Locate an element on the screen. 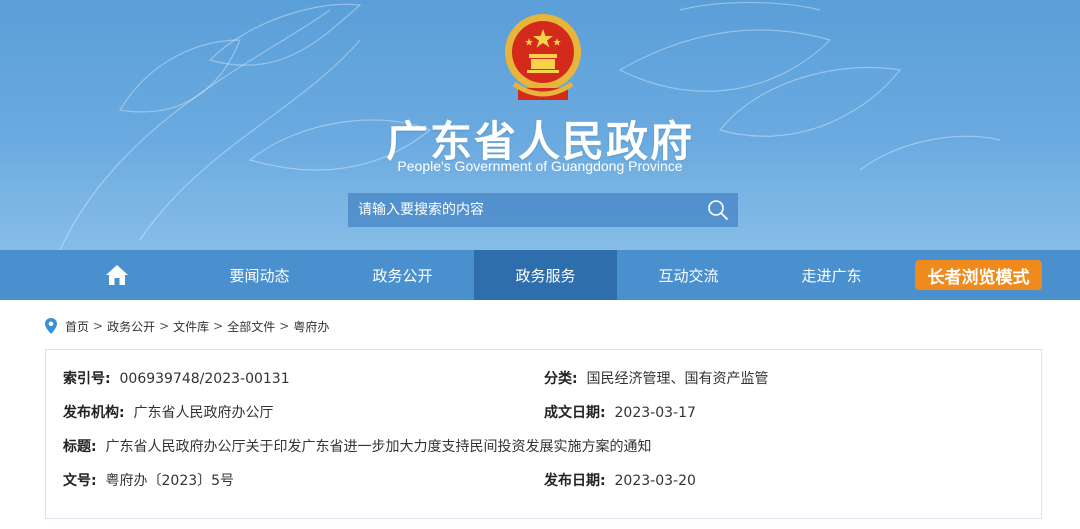 This screenshot has height=529, width=1080. info-publish-date: 发布日期: 2023-03-20 is located at coordinates (620, 480).